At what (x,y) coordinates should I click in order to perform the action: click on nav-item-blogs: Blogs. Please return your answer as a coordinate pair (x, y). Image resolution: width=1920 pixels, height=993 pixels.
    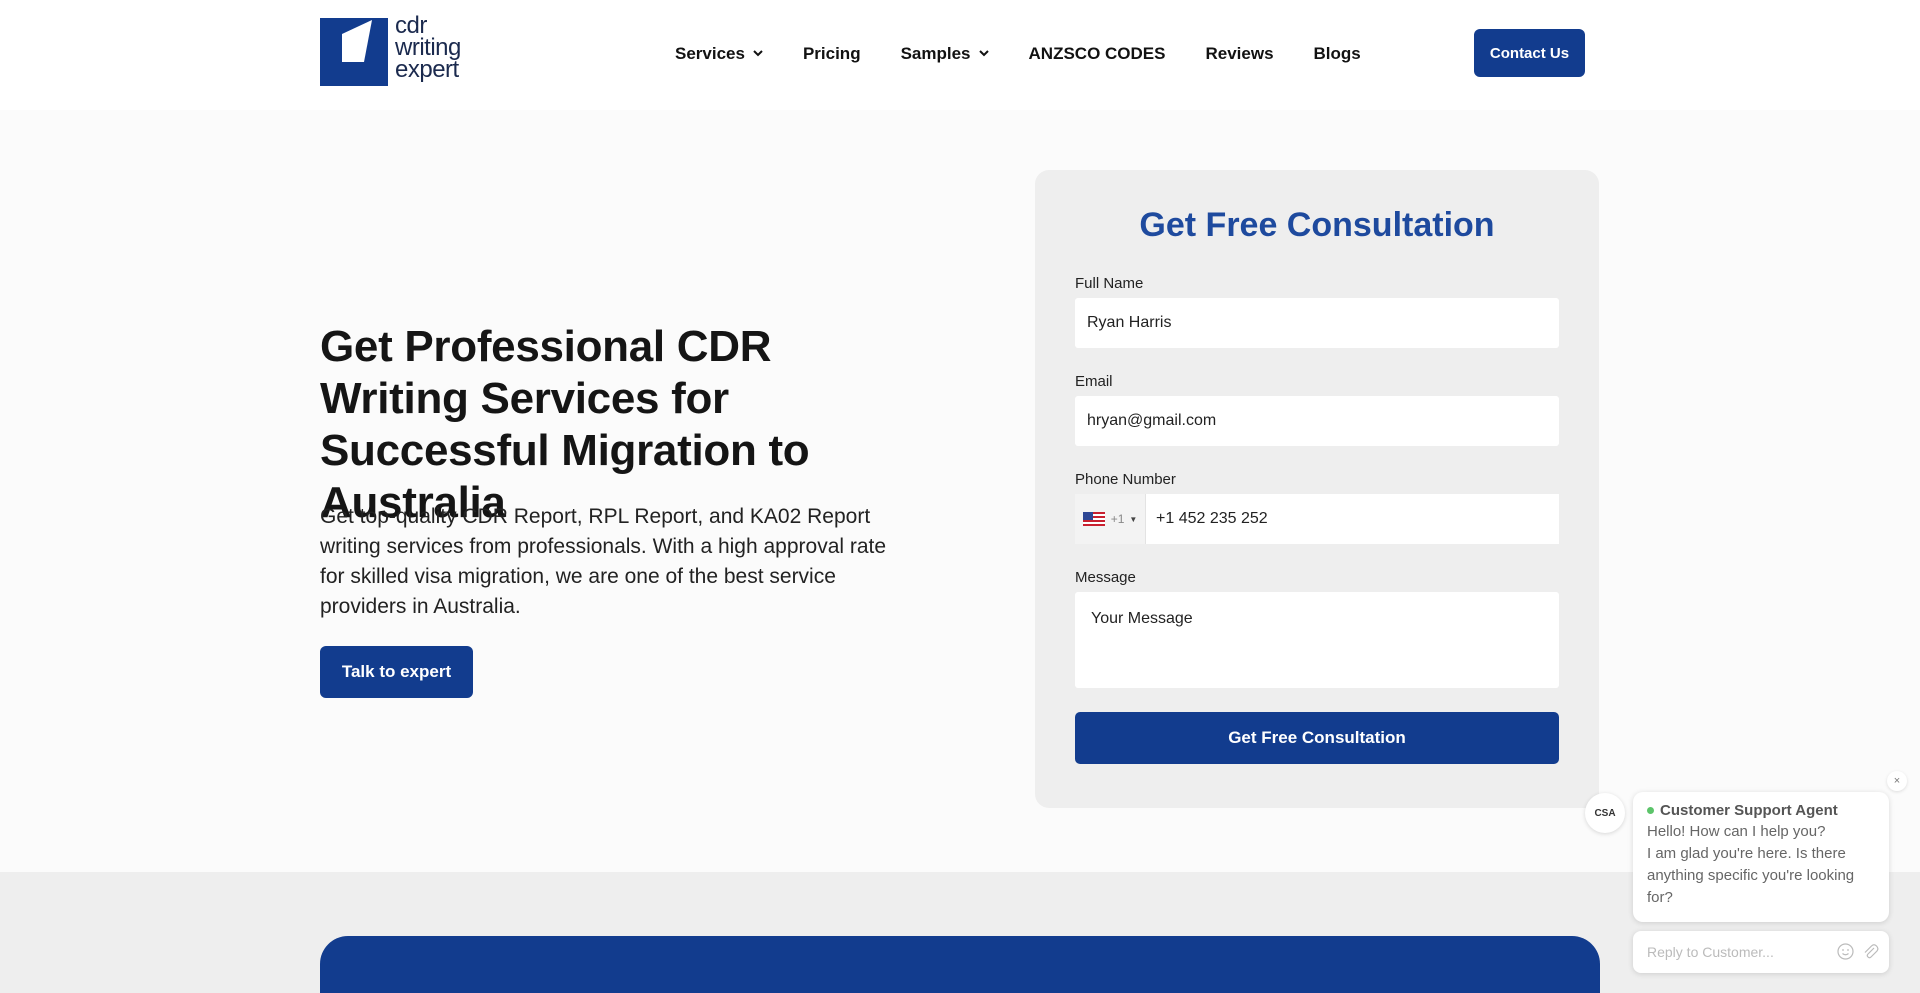
    Looking at the image, I should click on (1337, 54).